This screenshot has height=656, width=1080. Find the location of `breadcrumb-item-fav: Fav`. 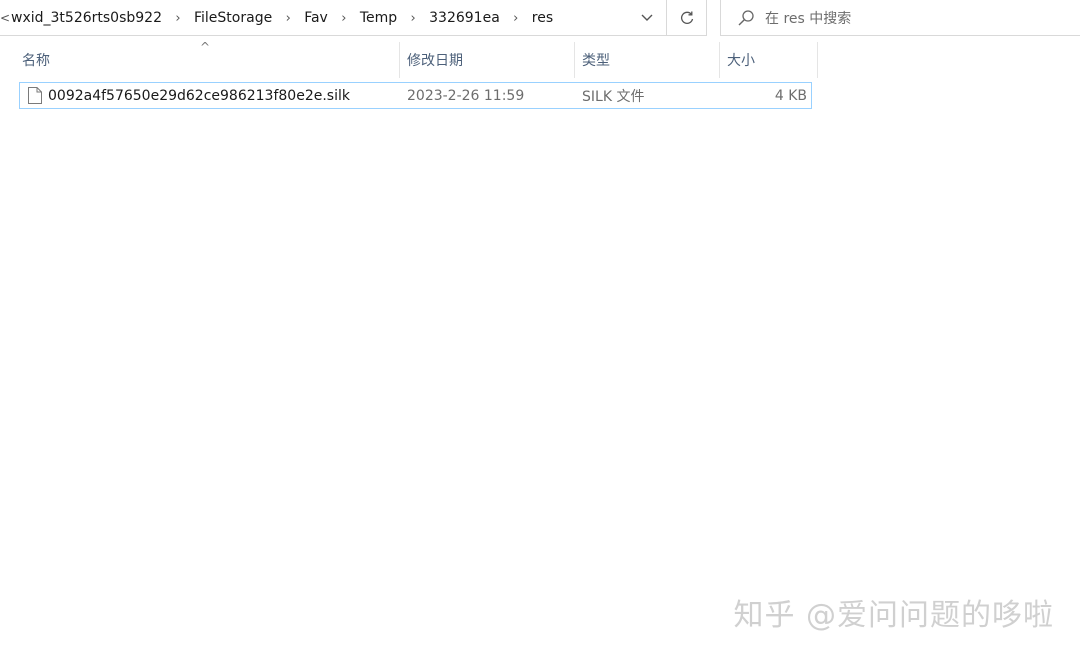

breadcrumb-item-fav: Fav is located at coordinates (316, 18).